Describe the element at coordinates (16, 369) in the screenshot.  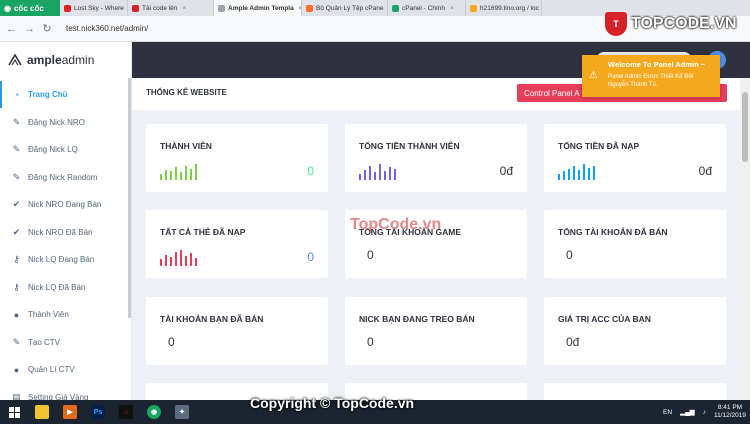
I see `user-icon: ●` at that location.